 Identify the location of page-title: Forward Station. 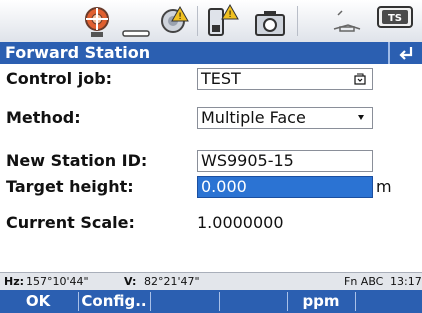
(78, 52).